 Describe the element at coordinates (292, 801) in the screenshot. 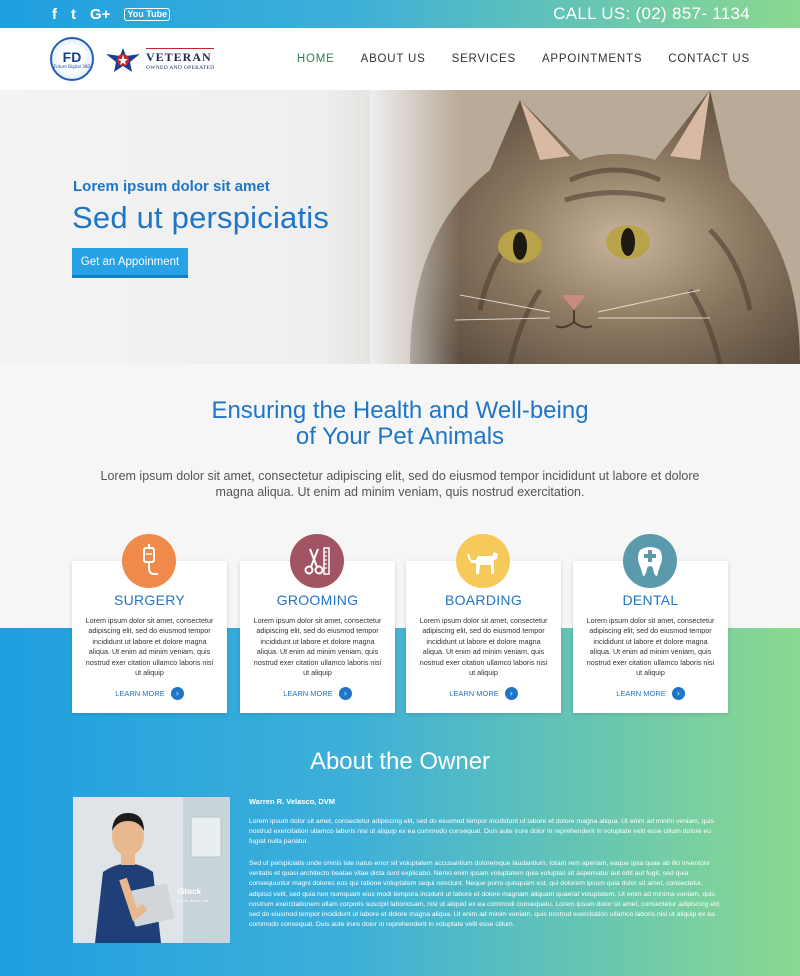

I see `owner-name: Warren R. Velasco, DVM` at that location.